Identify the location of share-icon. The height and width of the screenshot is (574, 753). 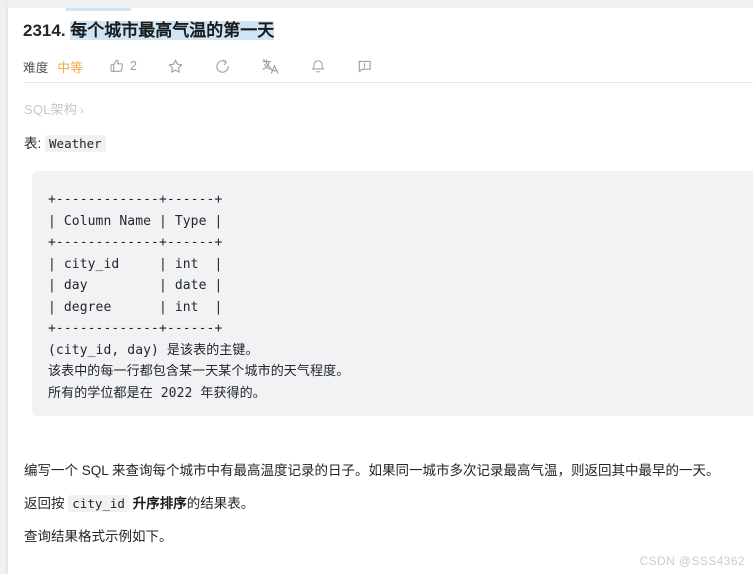
(222, 66).